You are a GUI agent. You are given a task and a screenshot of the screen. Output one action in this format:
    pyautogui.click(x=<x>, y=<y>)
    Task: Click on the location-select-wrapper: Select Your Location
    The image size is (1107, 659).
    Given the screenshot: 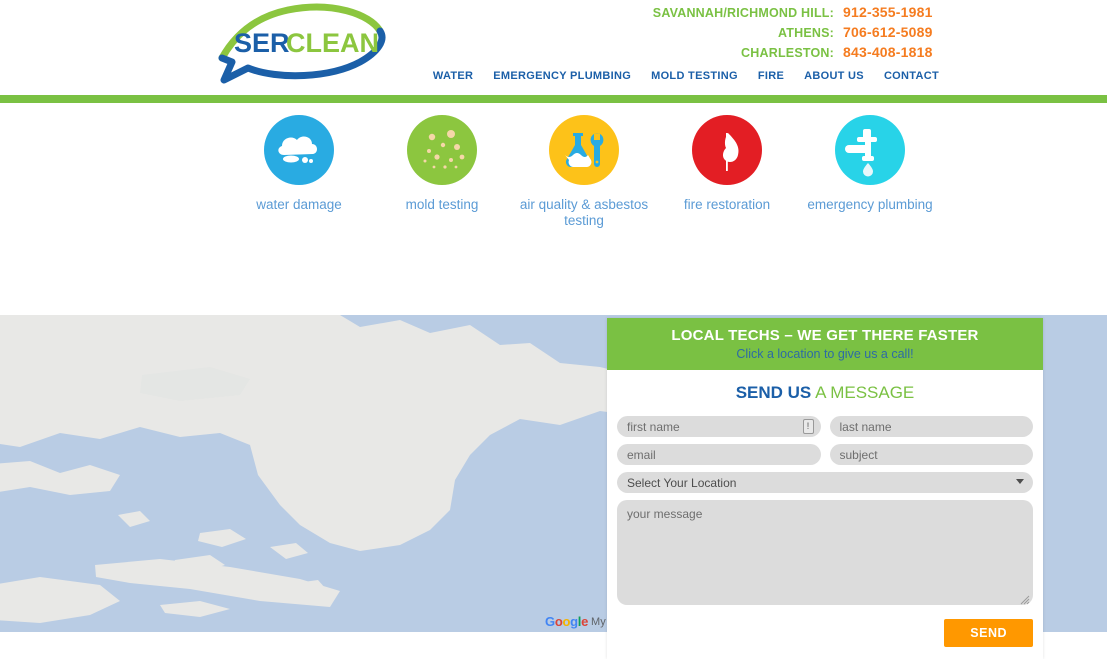 What is the action you would take?
    pyautogui.click(x=825, y=482)
    